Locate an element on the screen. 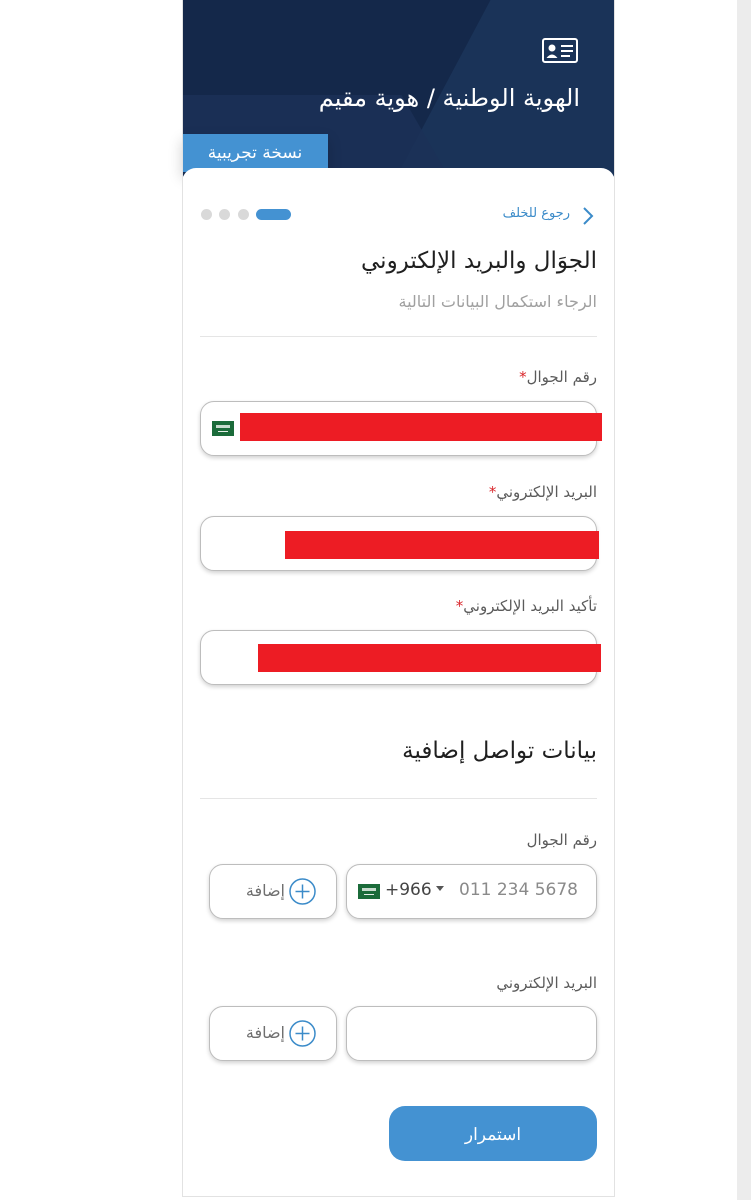 This screenshot has width=751, height=1200. window-edge is located at coordinates (744, 600).